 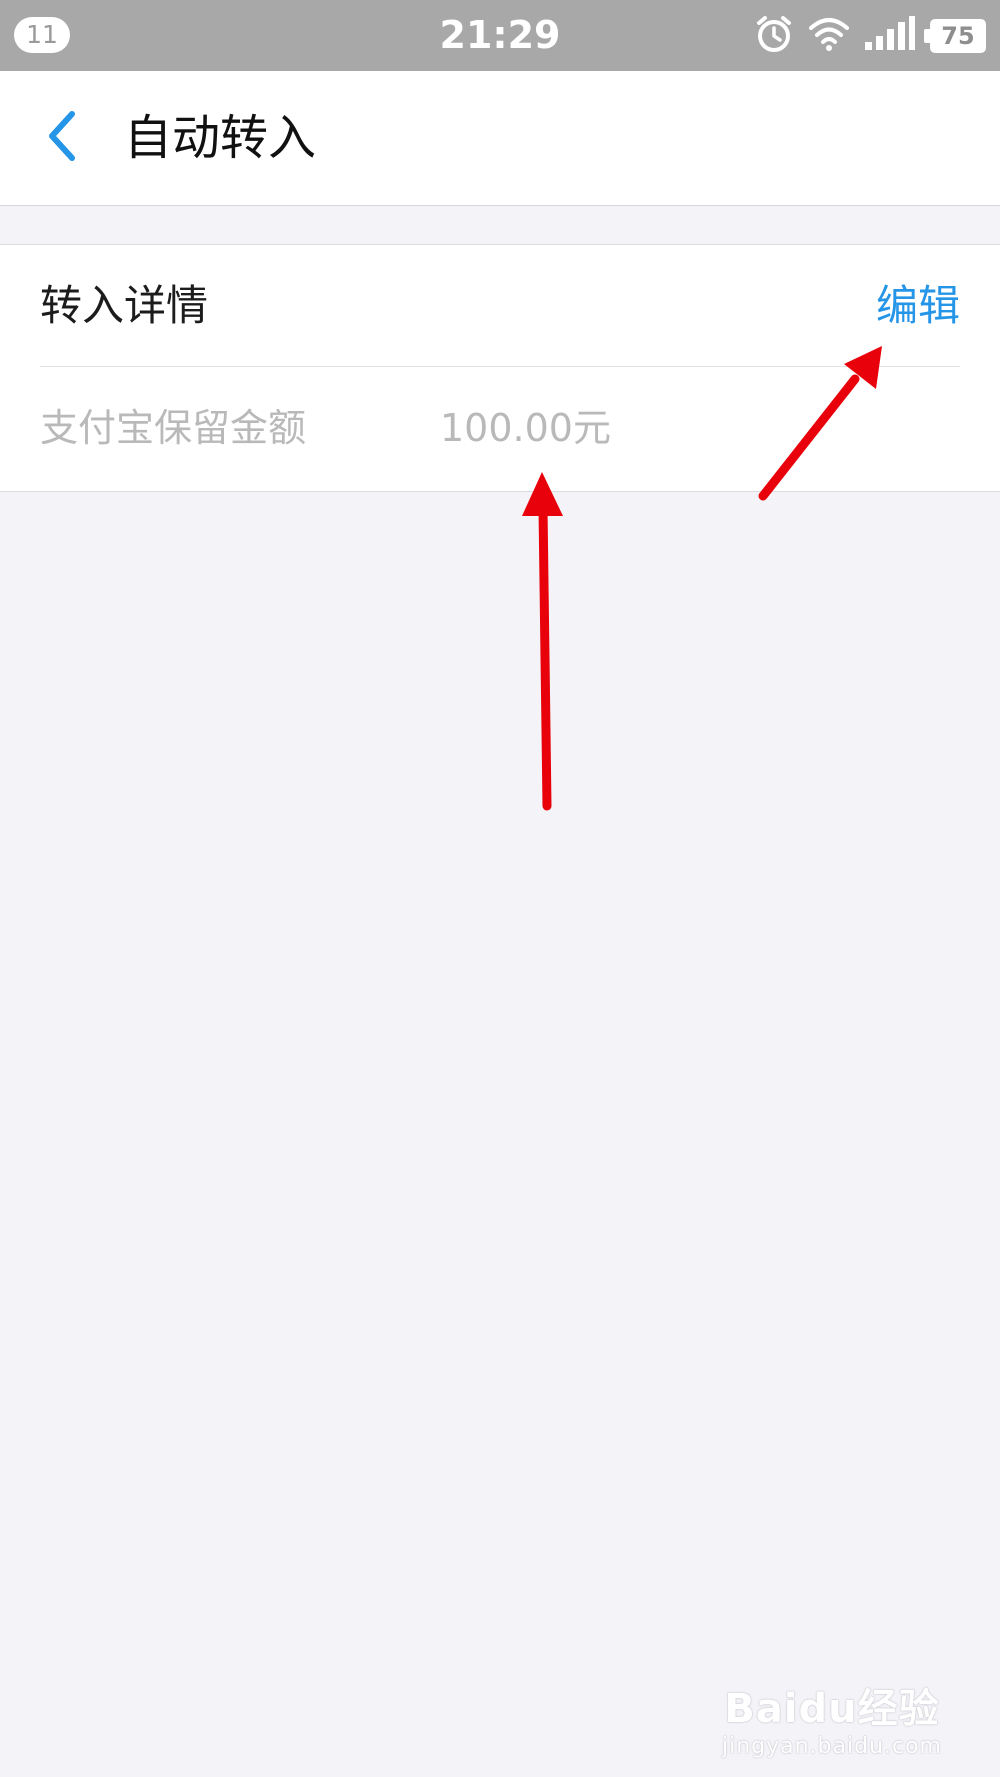 What do you see at coordinates (500, 35) in the screenshot?
I see `status-bar: 11 21:29 75` at bounding box center [500, 35].